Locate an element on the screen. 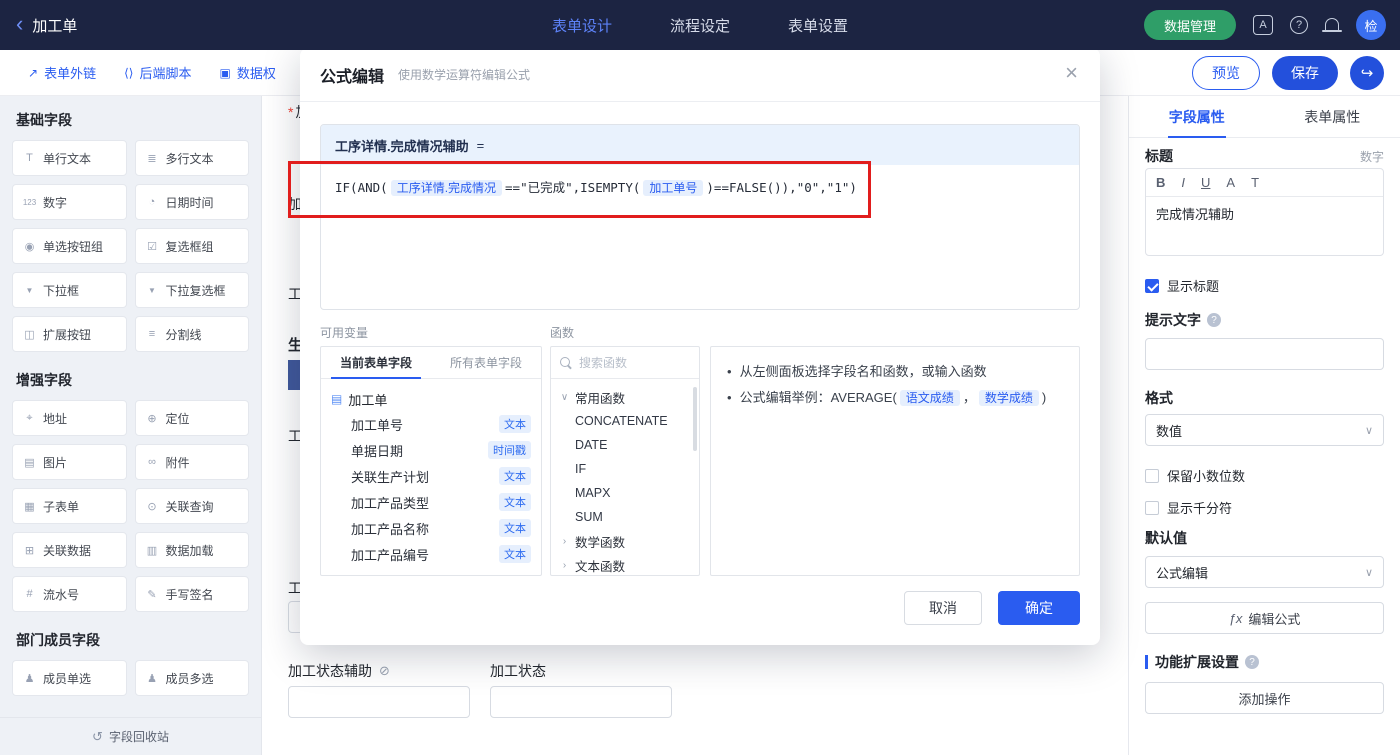  edit-formula-button: ƒx 编辑公式 is located at coordinates (1264, 618).